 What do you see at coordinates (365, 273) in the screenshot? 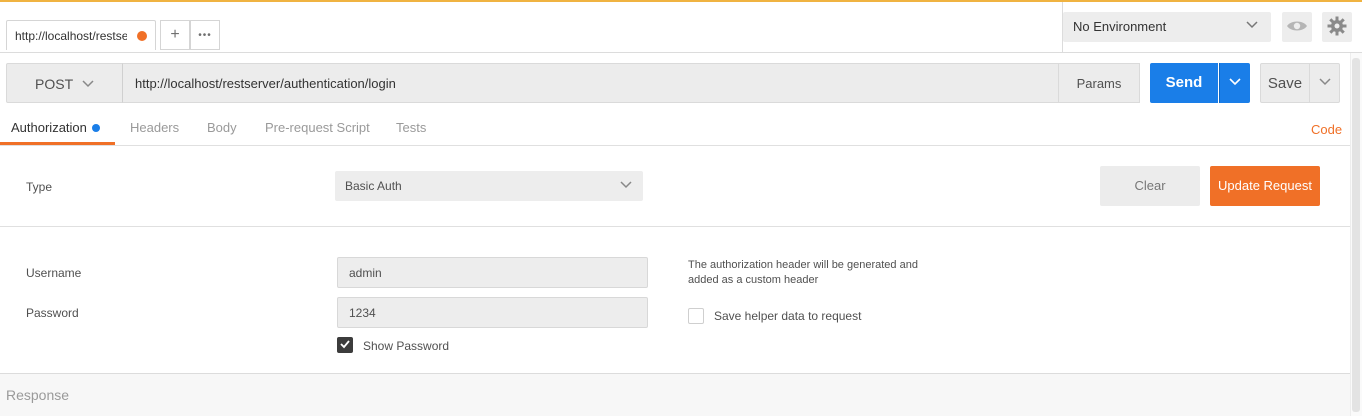
I see `username-value: admin` at bounding box center [365, 273].